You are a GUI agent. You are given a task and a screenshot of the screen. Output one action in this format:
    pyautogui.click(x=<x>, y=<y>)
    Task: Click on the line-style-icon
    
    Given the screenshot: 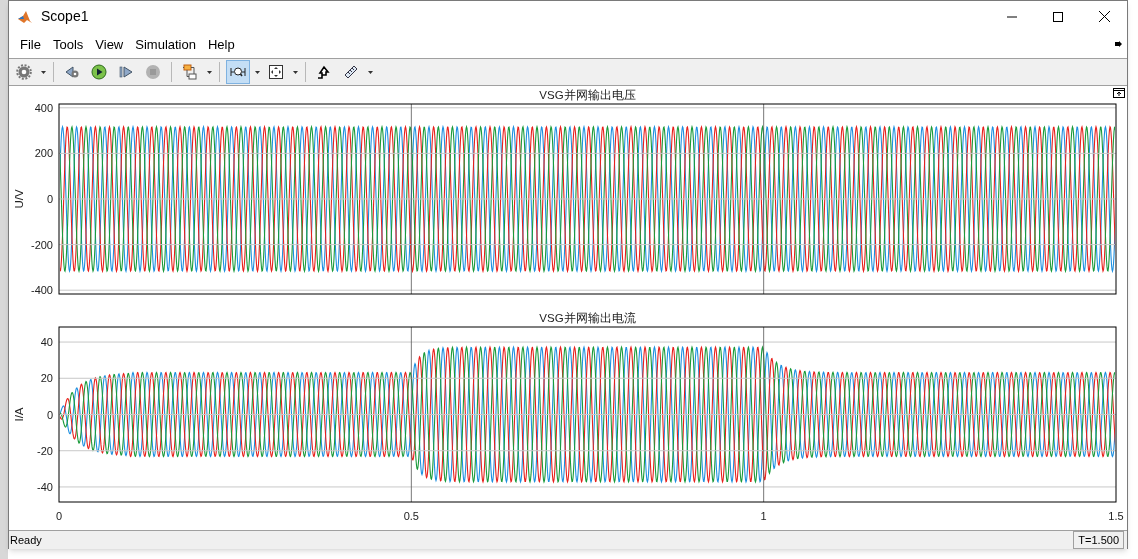 What is the action you would take?
    pyautogui.click(x=324, y=72)
    